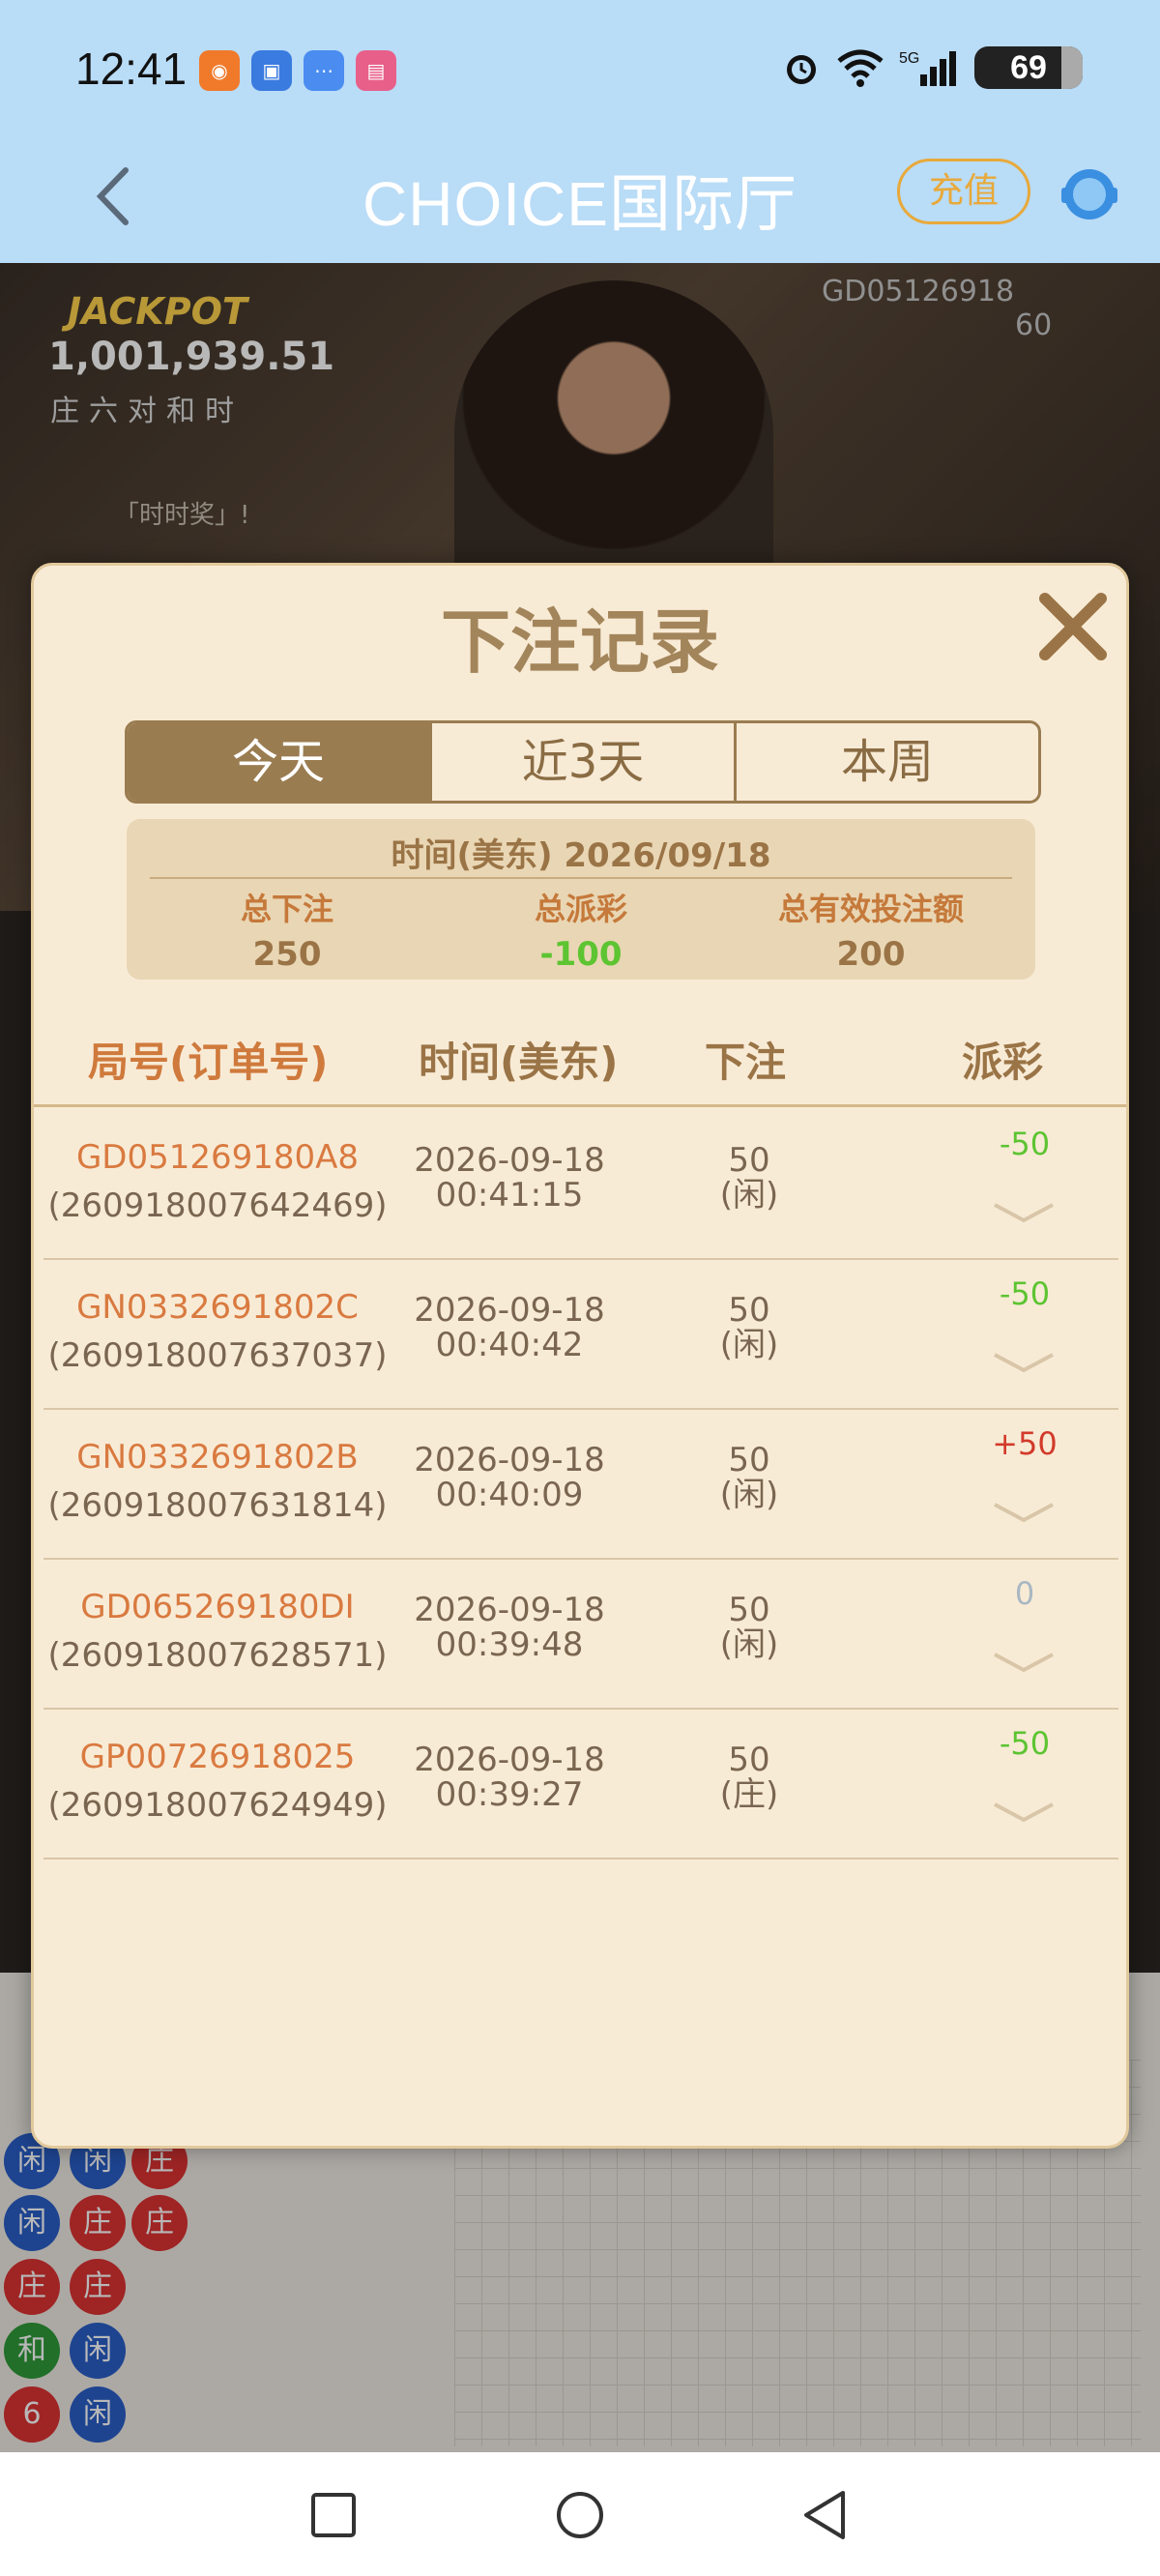  What do you see at coordinates (287, 954) in the screenshot?
I see `total-bet-value: 250` at bounding box center [287, 954].